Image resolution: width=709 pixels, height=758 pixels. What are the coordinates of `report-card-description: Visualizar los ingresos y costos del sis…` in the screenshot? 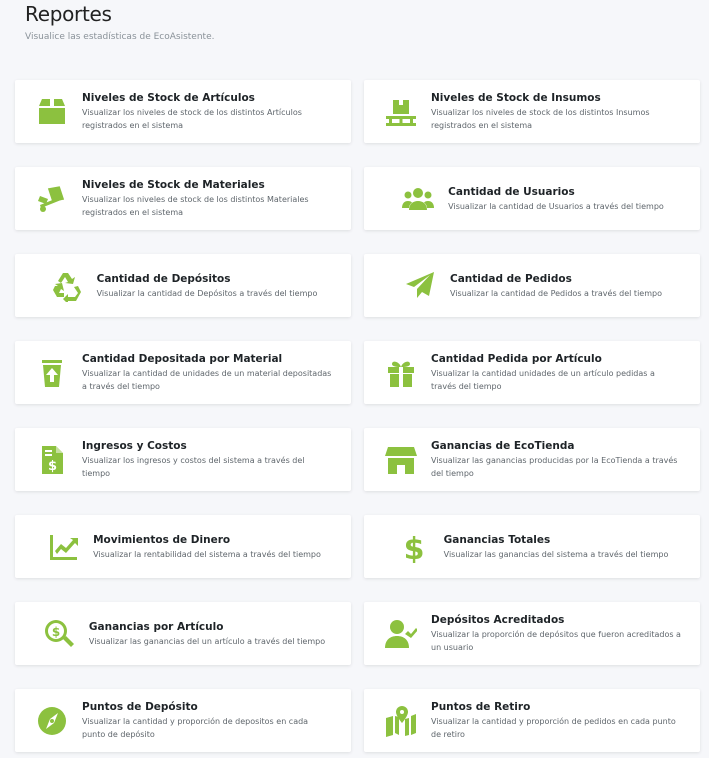 It's located at (193, 467).